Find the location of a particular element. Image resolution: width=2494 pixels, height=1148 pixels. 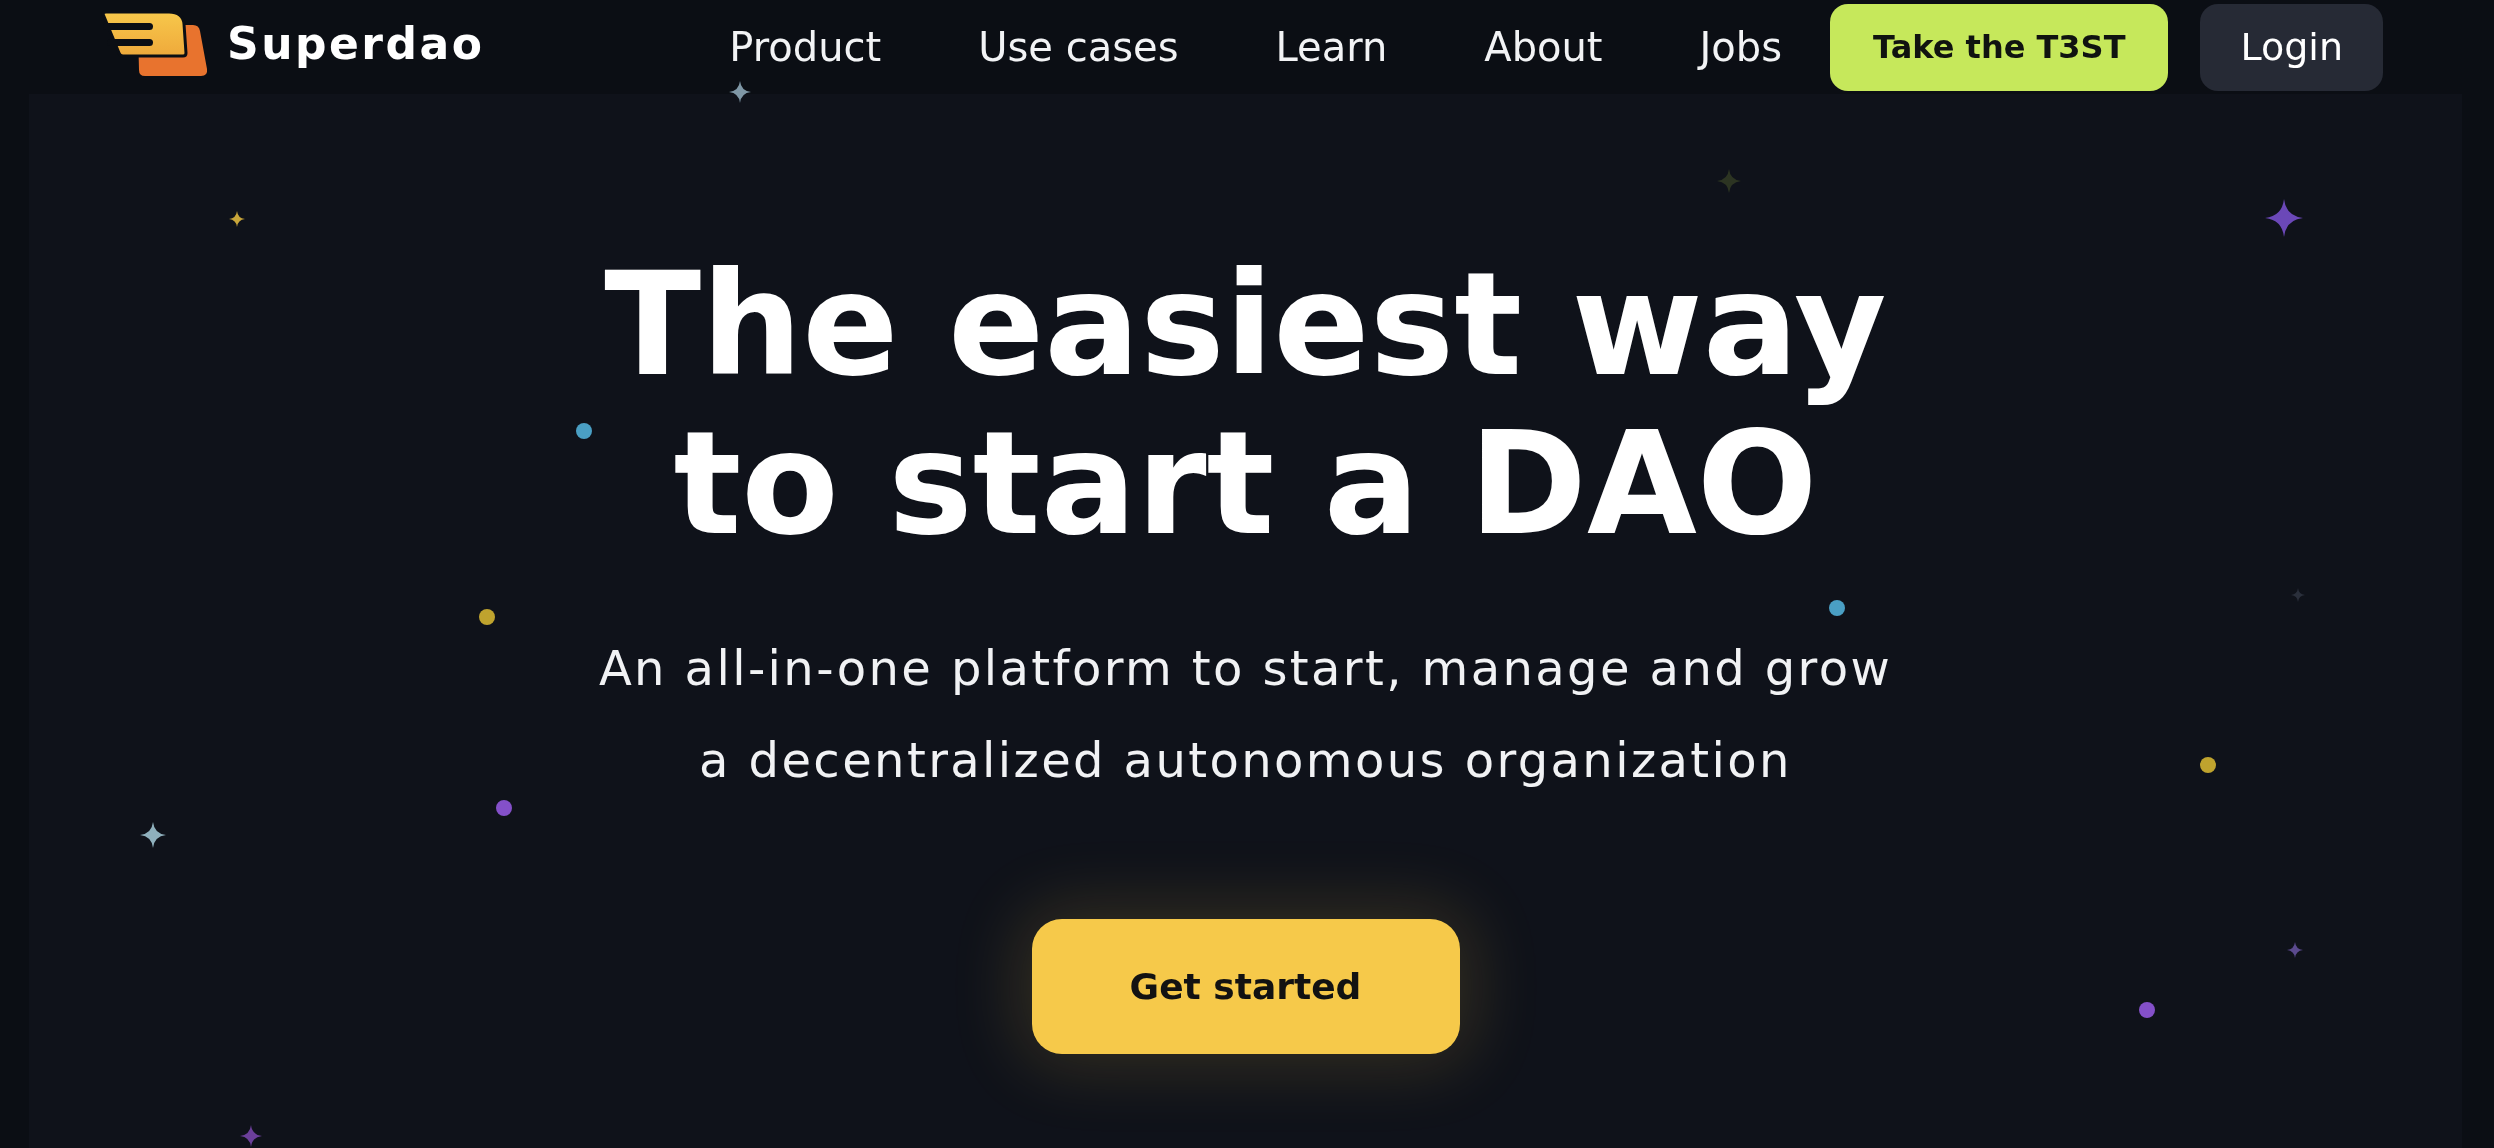

nav-link: Use cases is located at coordinates (1078, 47).